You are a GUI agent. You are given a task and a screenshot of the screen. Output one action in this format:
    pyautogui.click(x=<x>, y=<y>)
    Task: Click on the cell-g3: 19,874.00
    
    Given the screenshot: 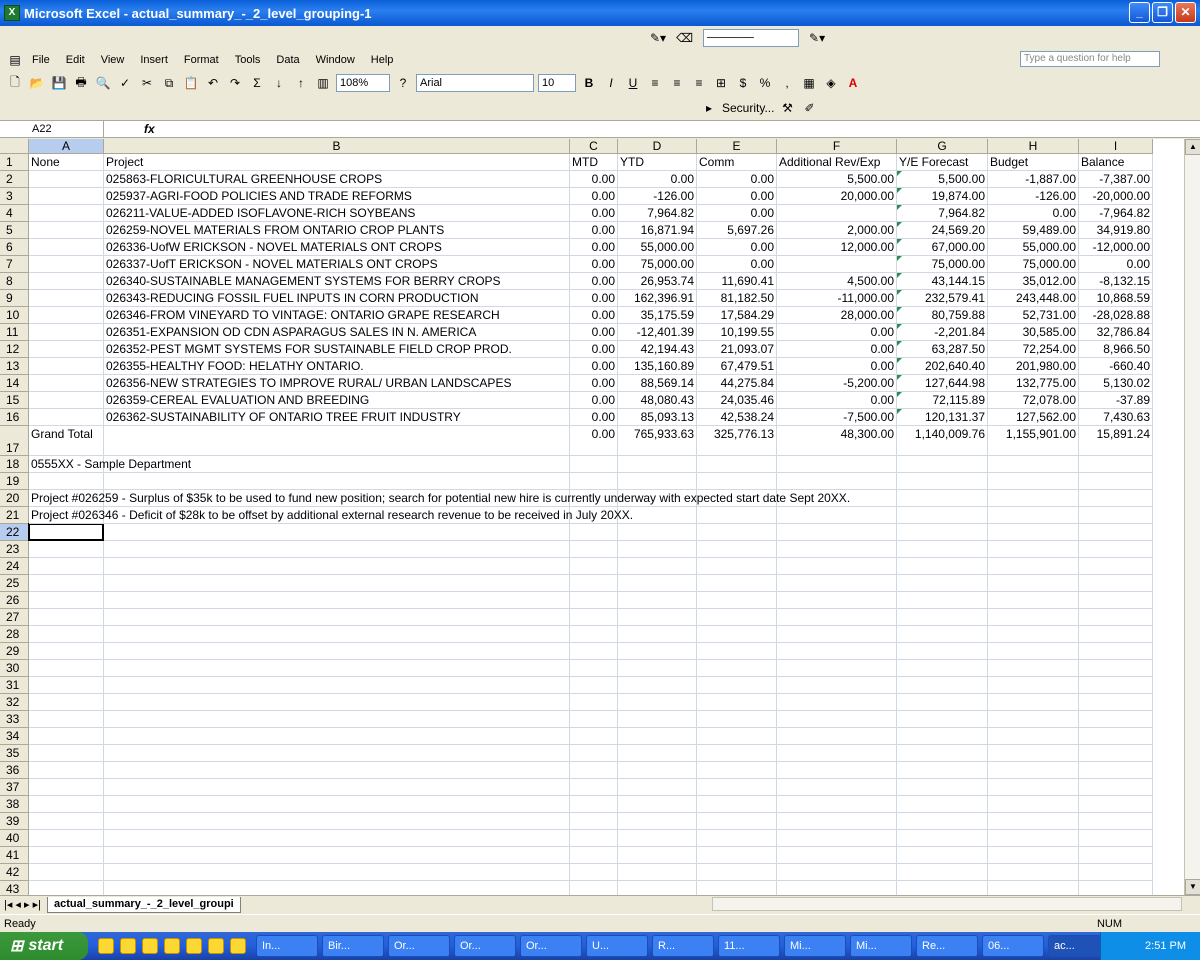 What is the action you would take?
    pyautogui.click(x=942, y=196)
    